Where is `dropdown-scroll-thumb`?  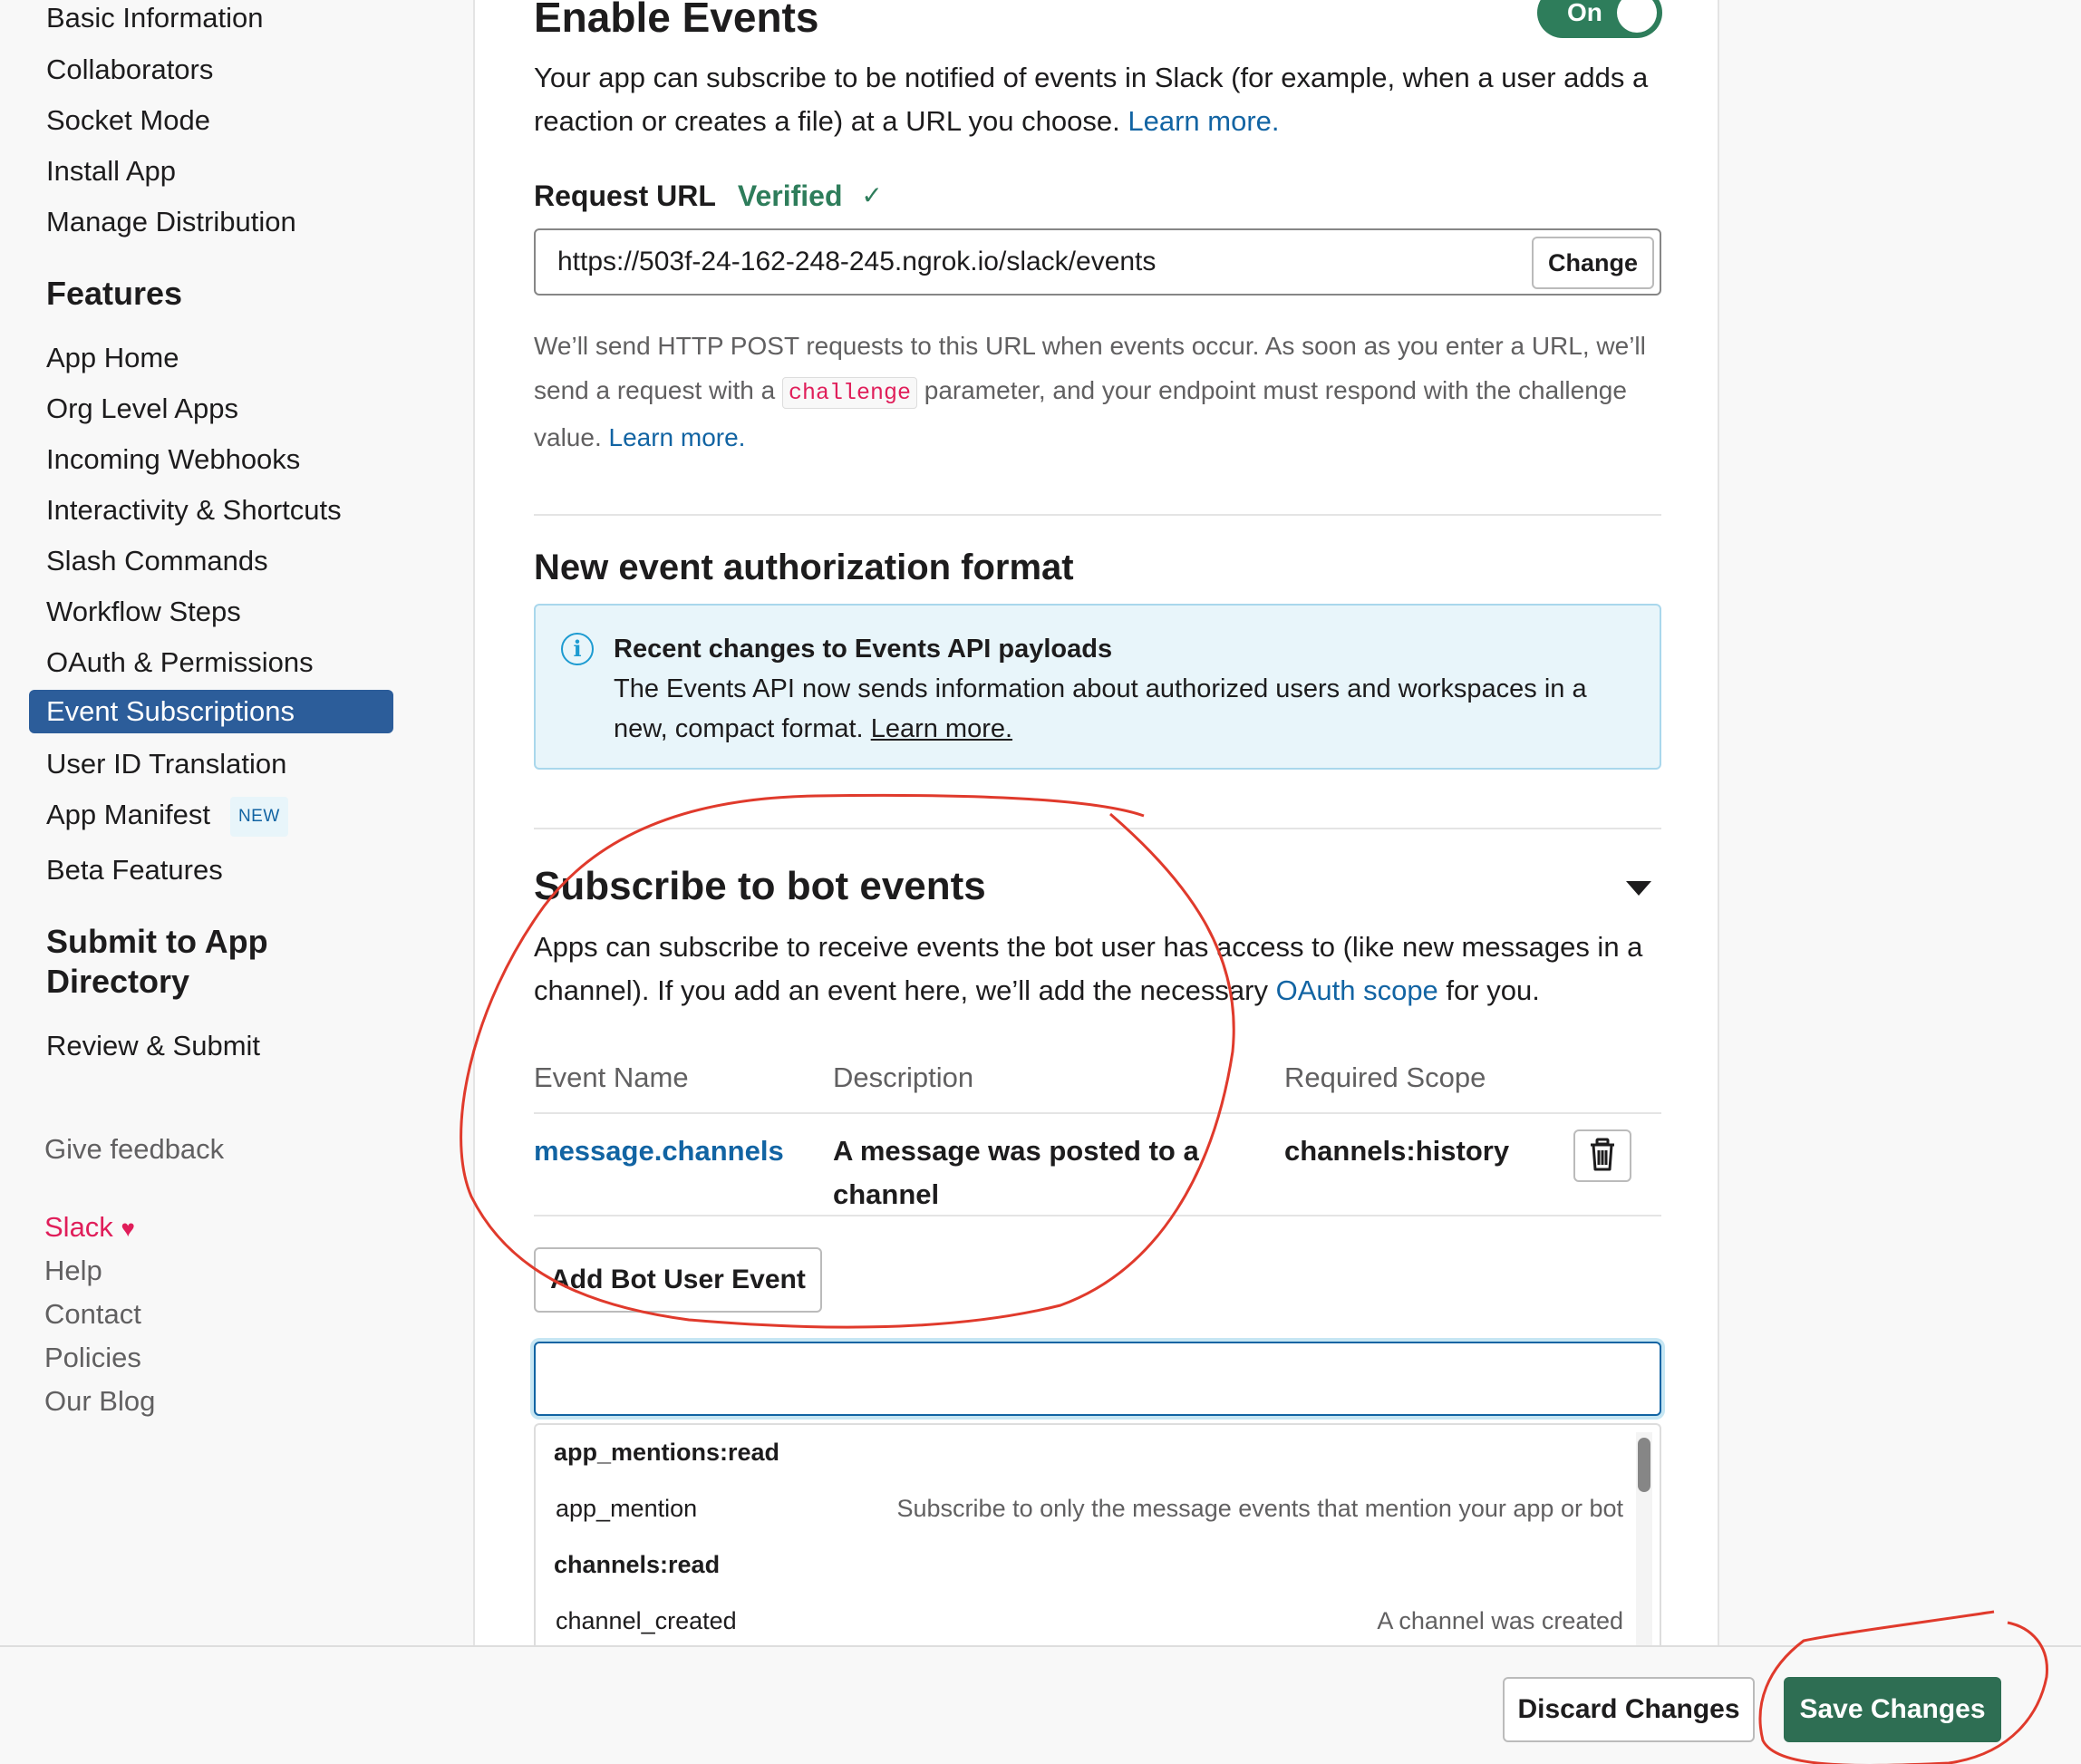 dropdown-scroll-thumb is located at coordinates (1644, 1465).